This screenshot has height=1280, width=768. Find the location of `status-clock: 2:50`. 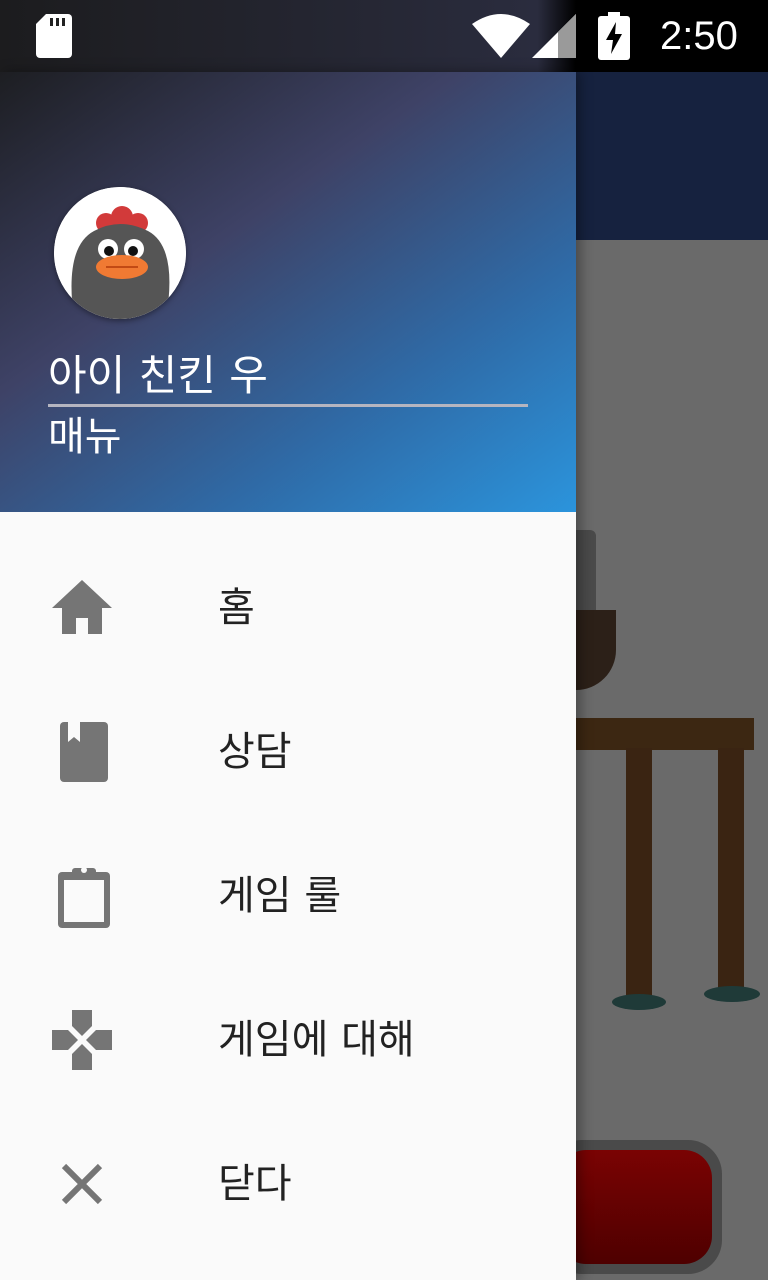

status-clock: 2:50 is located at coordinates (699, 36).